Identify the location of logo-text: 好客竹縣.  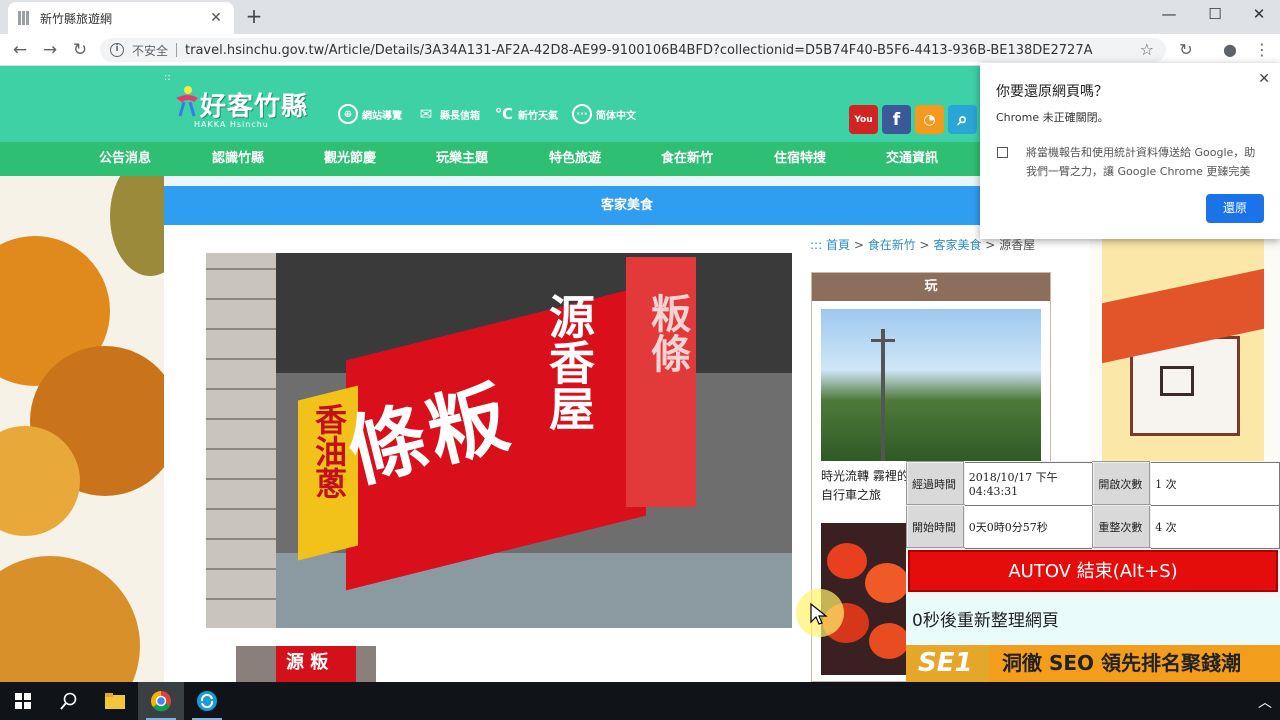
(254, 107).